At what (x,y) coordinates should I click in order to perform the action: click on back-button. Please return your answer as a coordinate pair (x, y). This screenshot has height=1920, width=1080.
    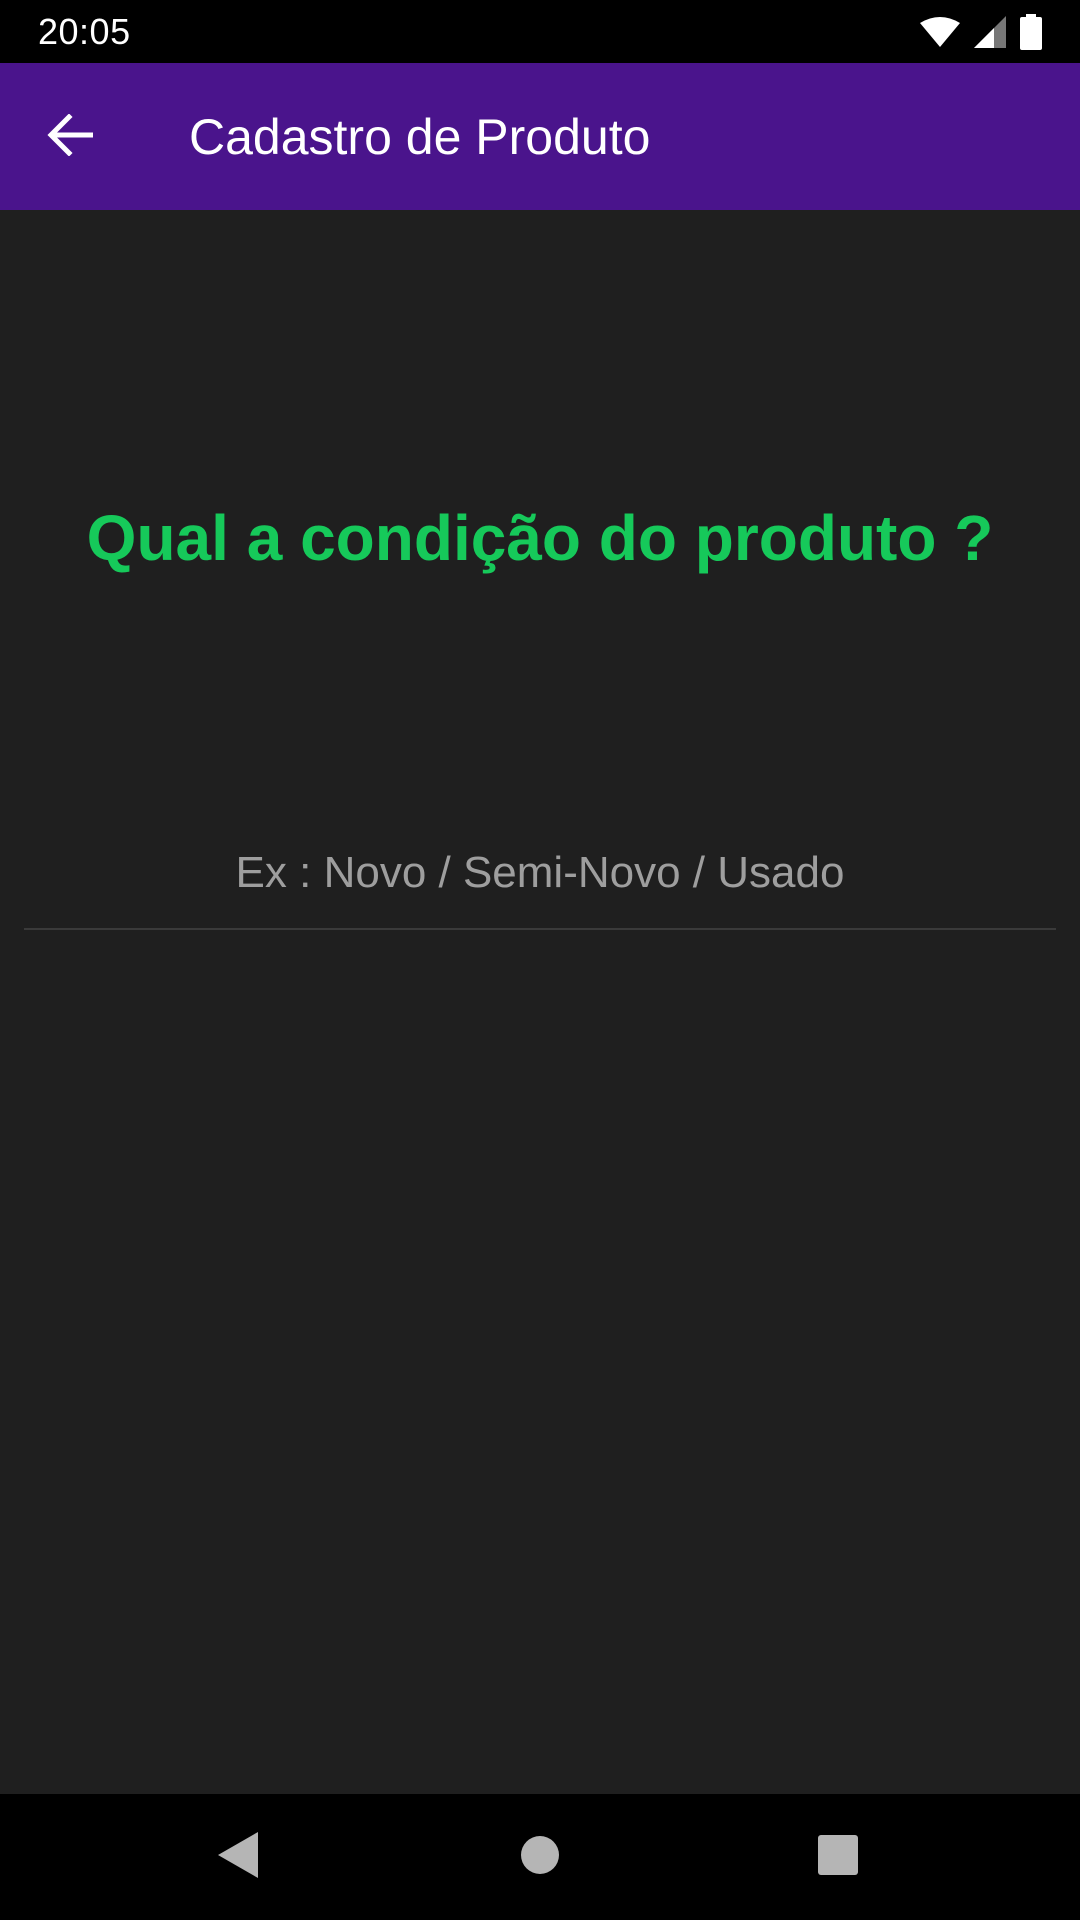
    Looking at the image, I should click on (70, 137).